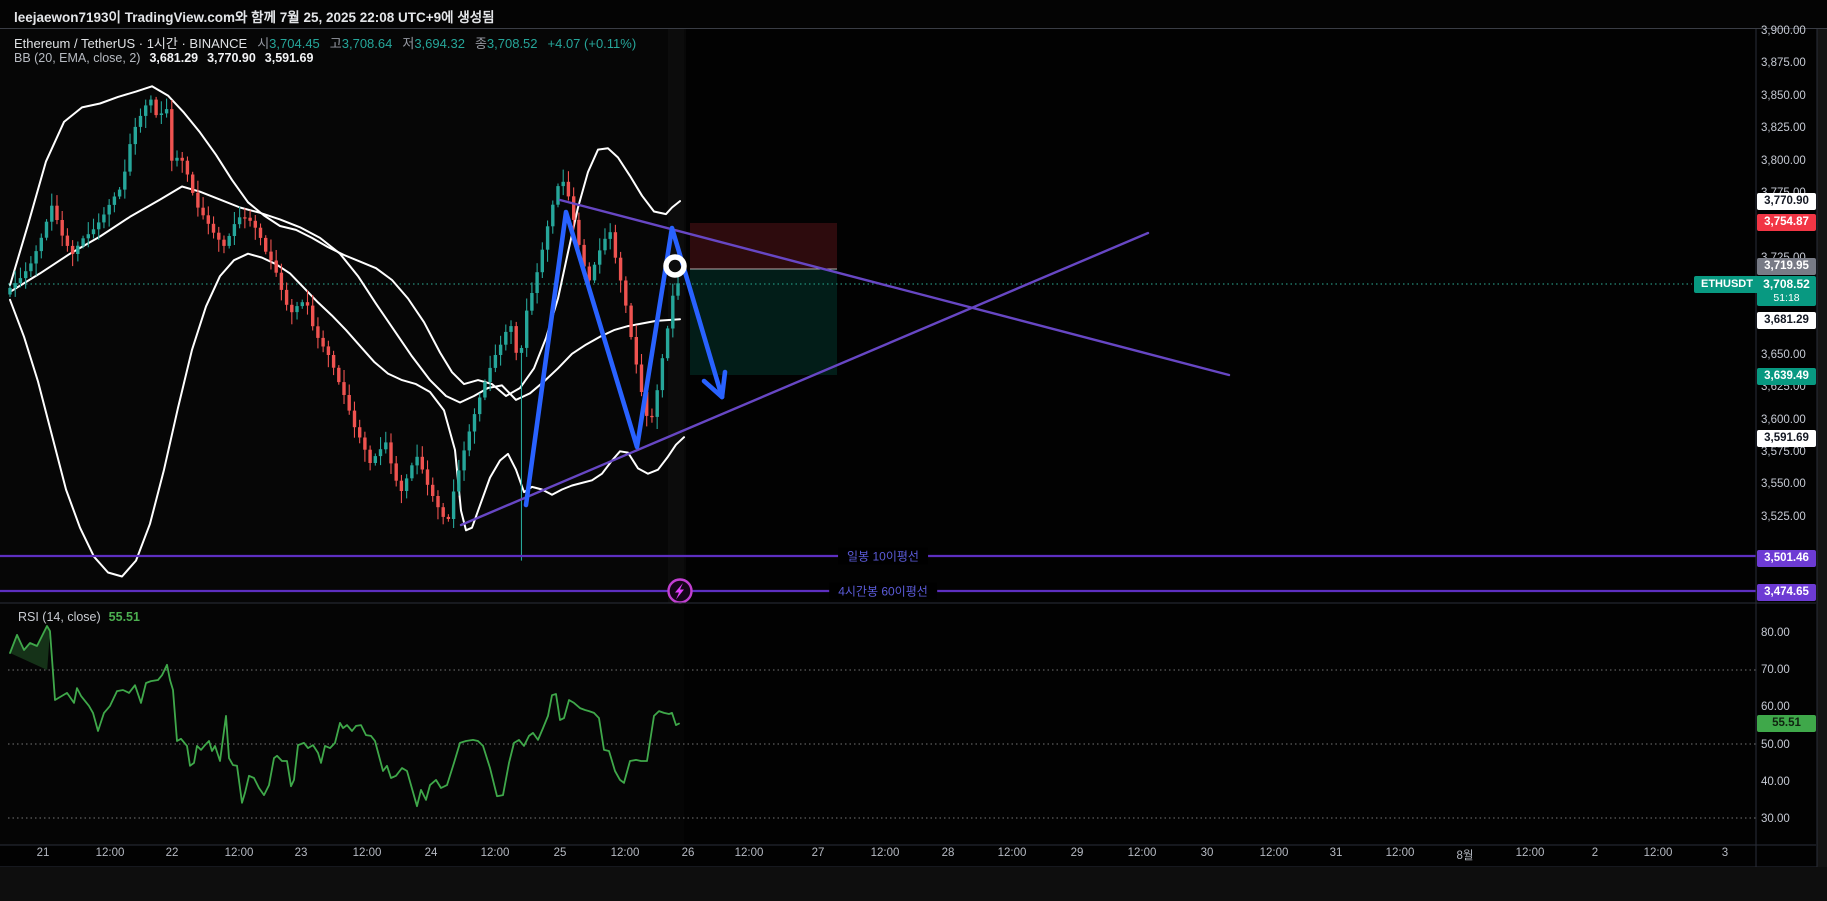 This screenshot has height=901, width=1827. What do you see at coordinates (433, 43) in the screenshot?
I see `ohlc-pair: 저3,694.32` at bounding box center [433, 43].